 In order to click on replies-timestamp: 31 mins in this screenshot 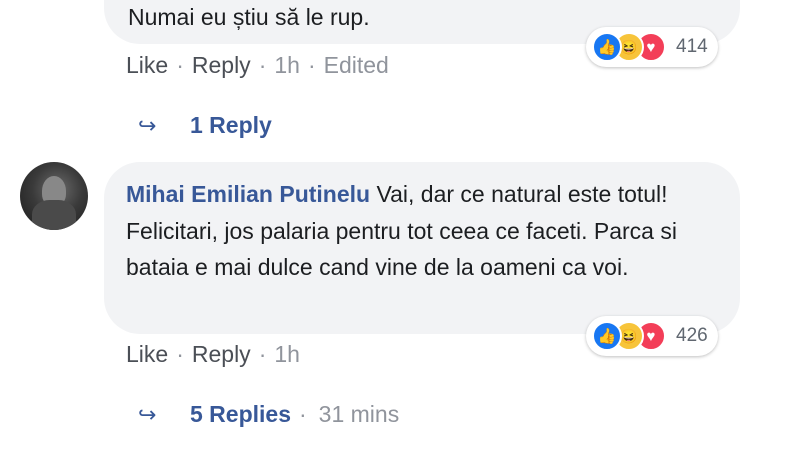, I will do `click(359, 414)`.